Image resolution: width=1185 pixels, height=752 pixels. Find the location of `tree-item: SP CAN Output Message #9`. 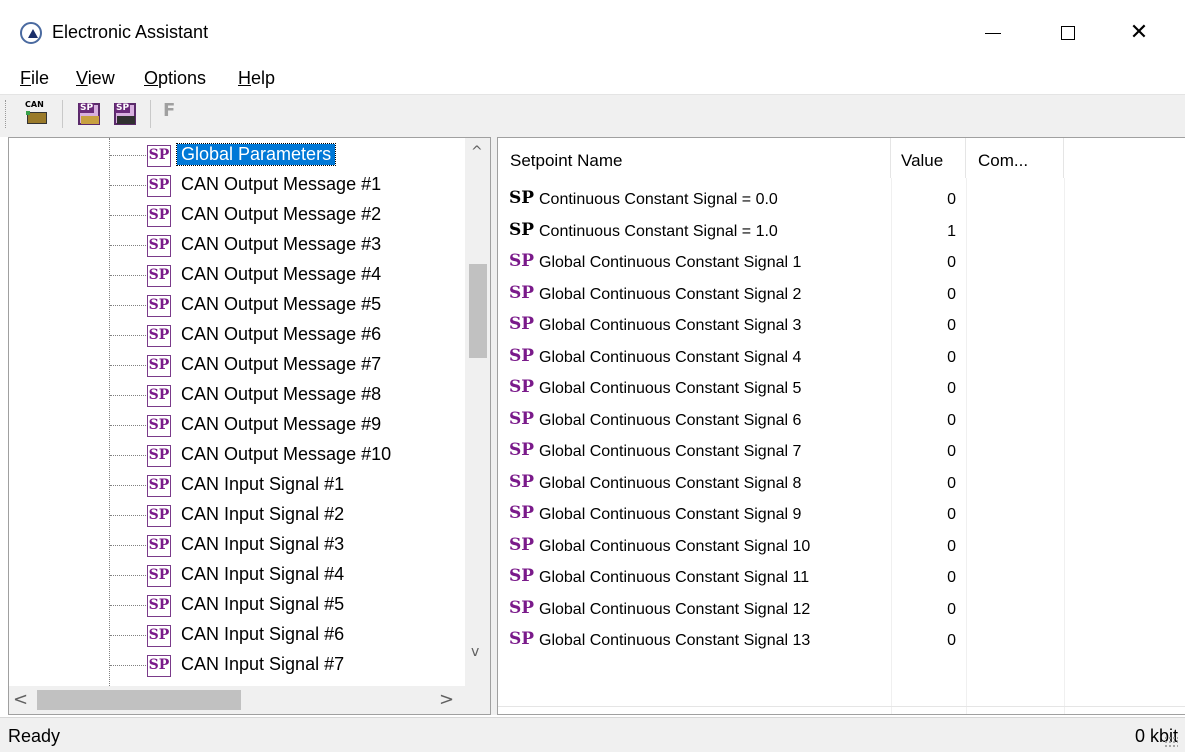

tree-item: SP CAN Output Message #9 is located at coordinates (235, 427).